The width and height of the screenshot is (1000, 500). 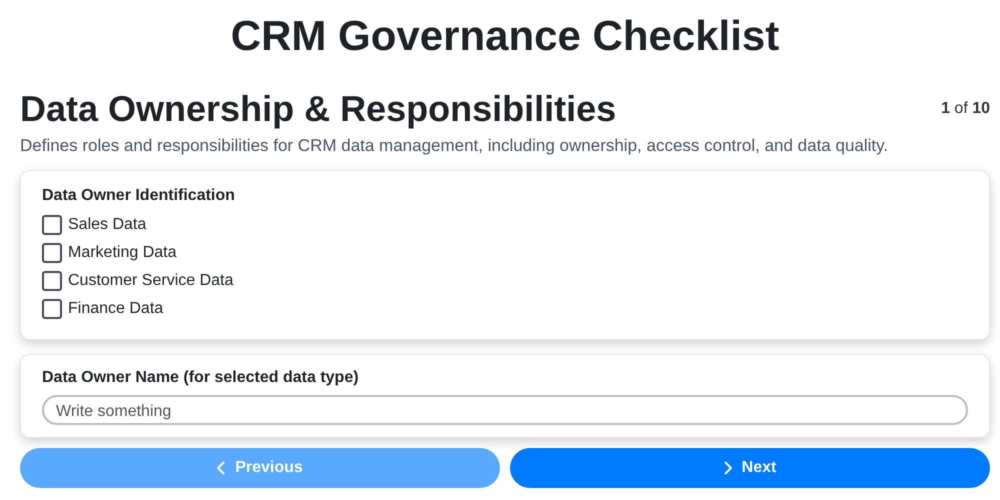 What do you see at coordinates (122, 253) in the screenshot?
I see `option-label: Marketing Data` at bounding box center [122, 253].